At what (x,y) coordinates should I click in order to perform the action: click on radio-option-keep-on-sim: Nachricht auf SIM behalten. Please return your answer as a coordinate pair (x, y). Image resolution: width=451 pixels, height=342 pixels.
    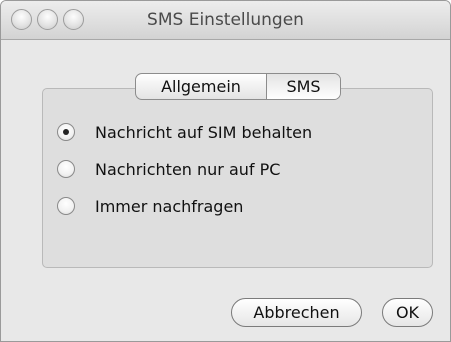
    Looking at the image, I should click on (184, 132).